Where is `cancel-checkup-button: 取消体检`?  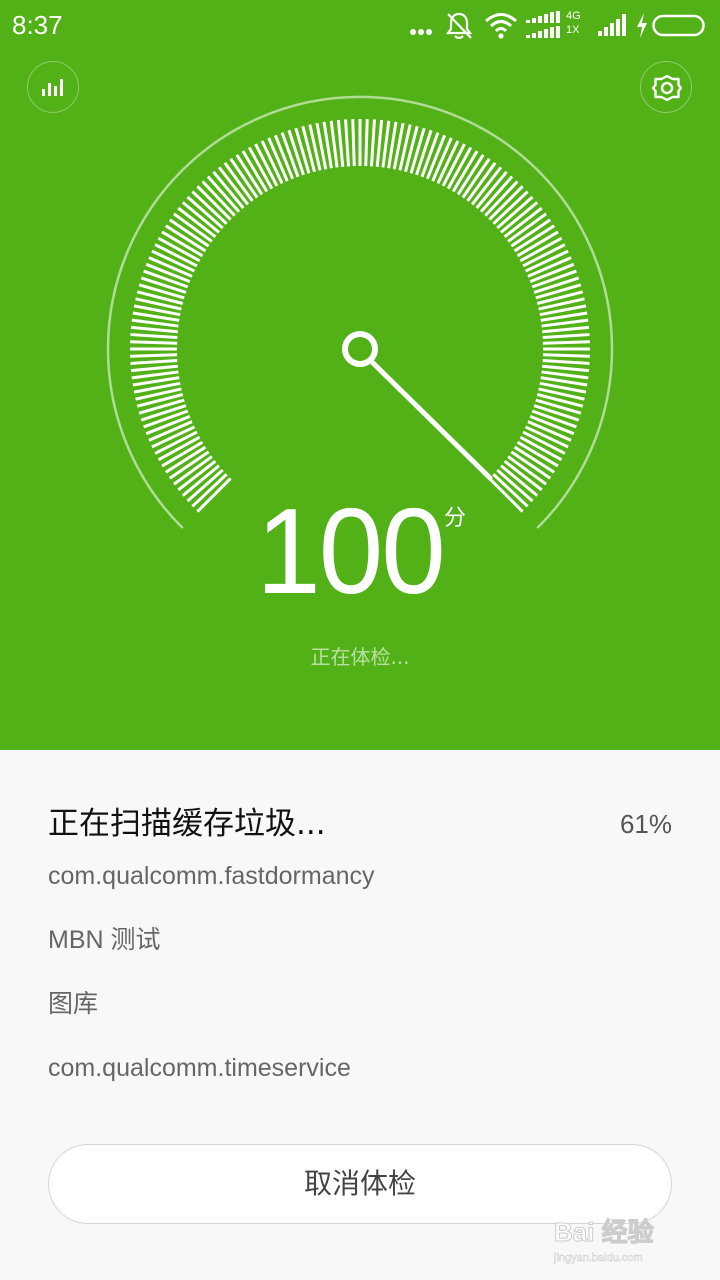 cancel-checkup-button: 取消体检 is located at coordinates (360, 1184).